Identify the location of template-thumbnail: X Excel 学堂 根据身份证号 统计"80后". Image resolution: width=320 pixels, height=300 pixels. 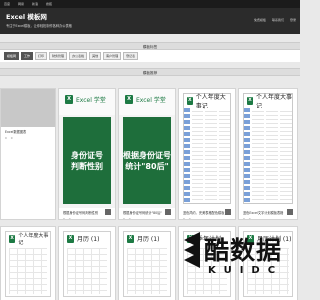
(147, 148).